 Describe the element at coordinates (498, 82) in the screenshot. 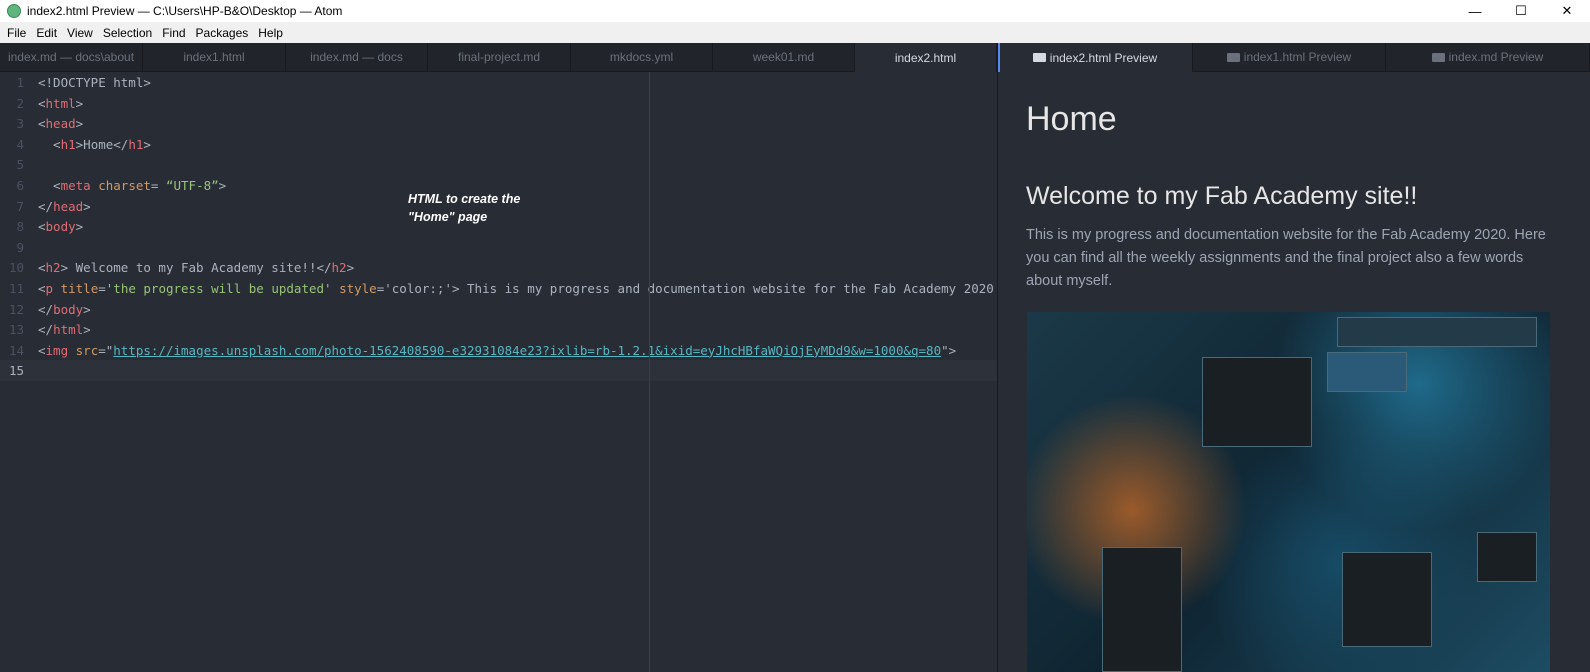

I see `code-line: 1 <!DOCTYPE html>` at that location.